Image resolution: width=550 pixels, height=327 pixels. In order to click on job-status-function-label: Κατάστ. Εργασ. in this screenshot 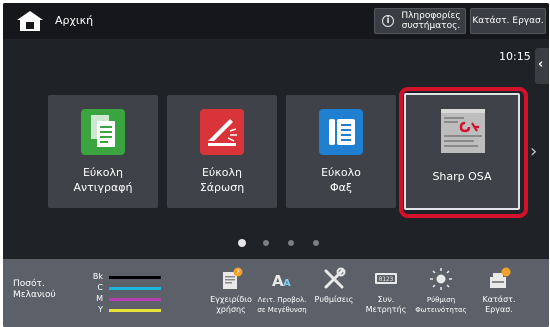, I will do `click(499, 305)`.